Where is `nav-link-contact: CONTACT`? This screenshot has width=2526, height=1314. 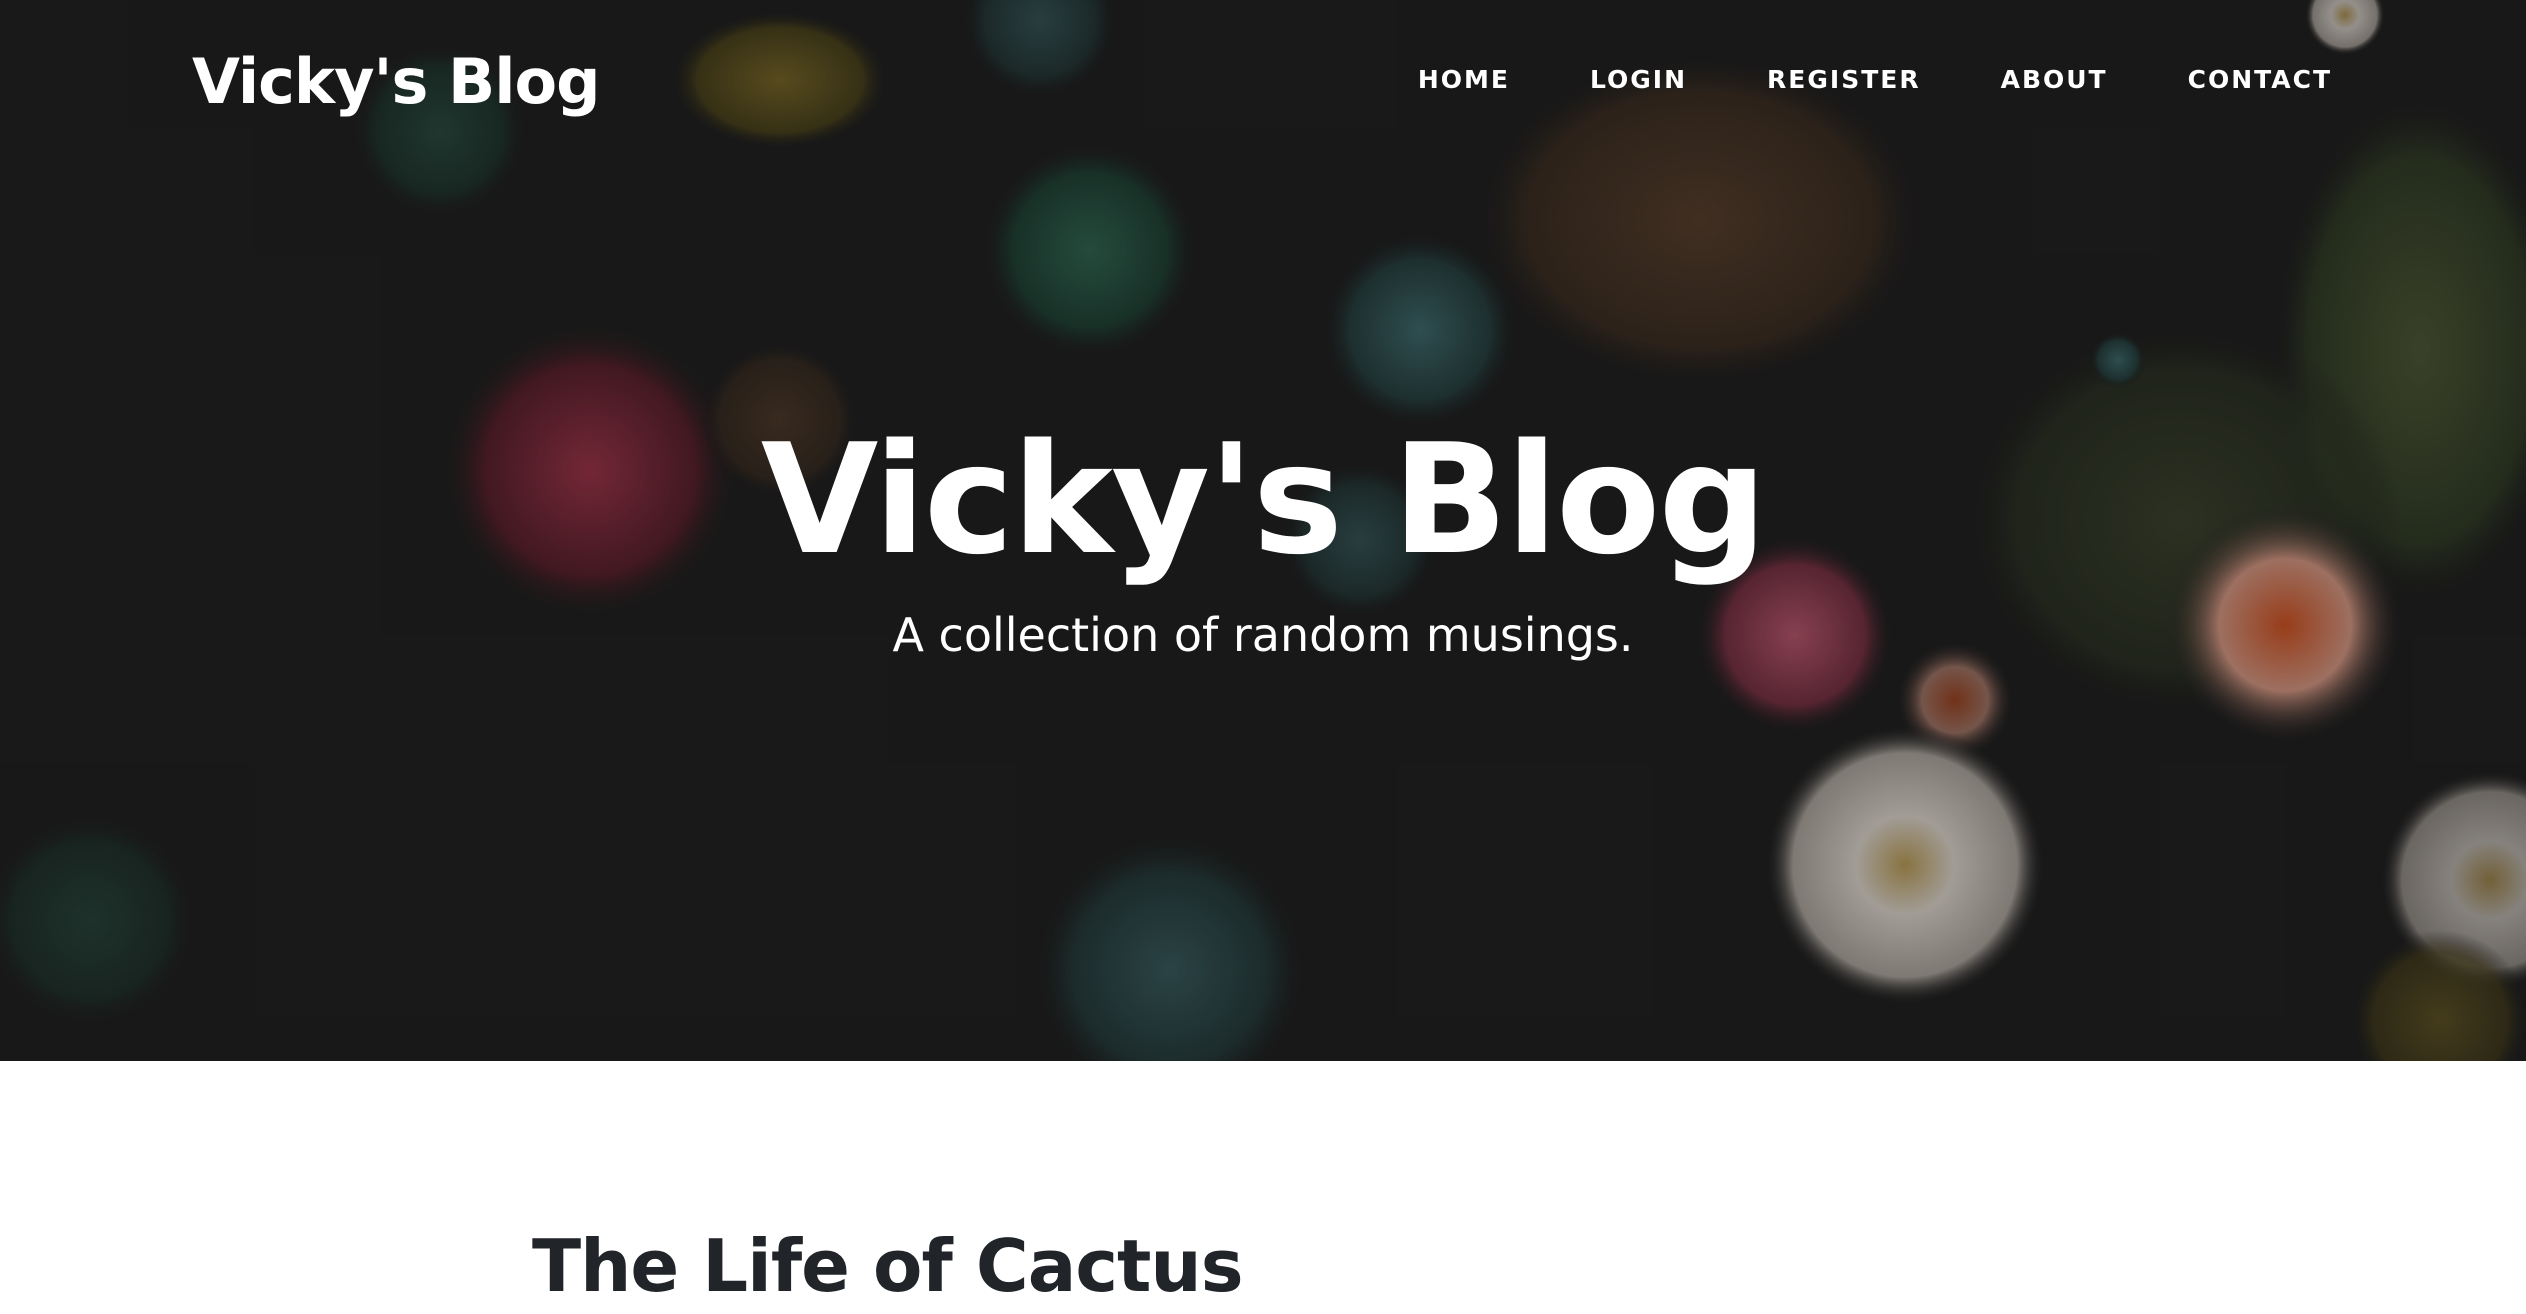 nav-link-contact: CONTACT is located at coordinates (2220, 80).